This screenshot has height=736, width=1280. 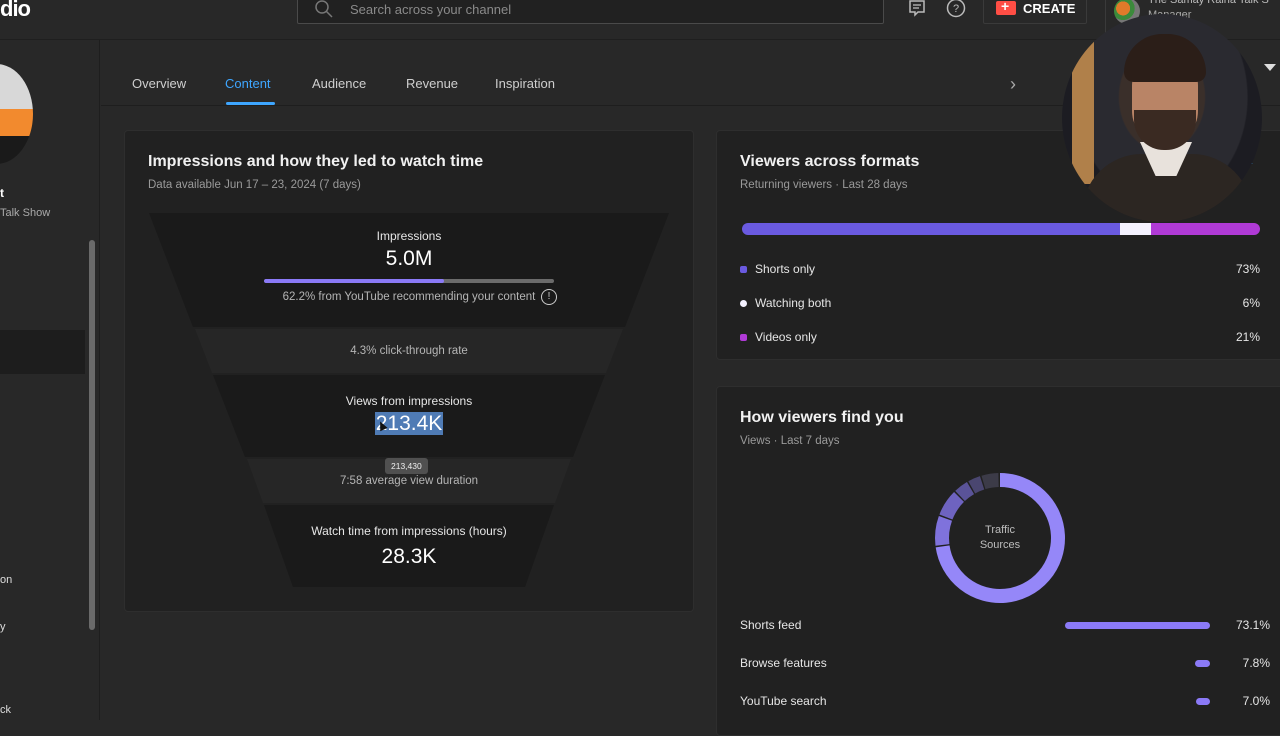 What do you see at coordinates (92, 435) in the screenshot?
I see `sidebar-scrollbar` at bounding box center [92, 435].